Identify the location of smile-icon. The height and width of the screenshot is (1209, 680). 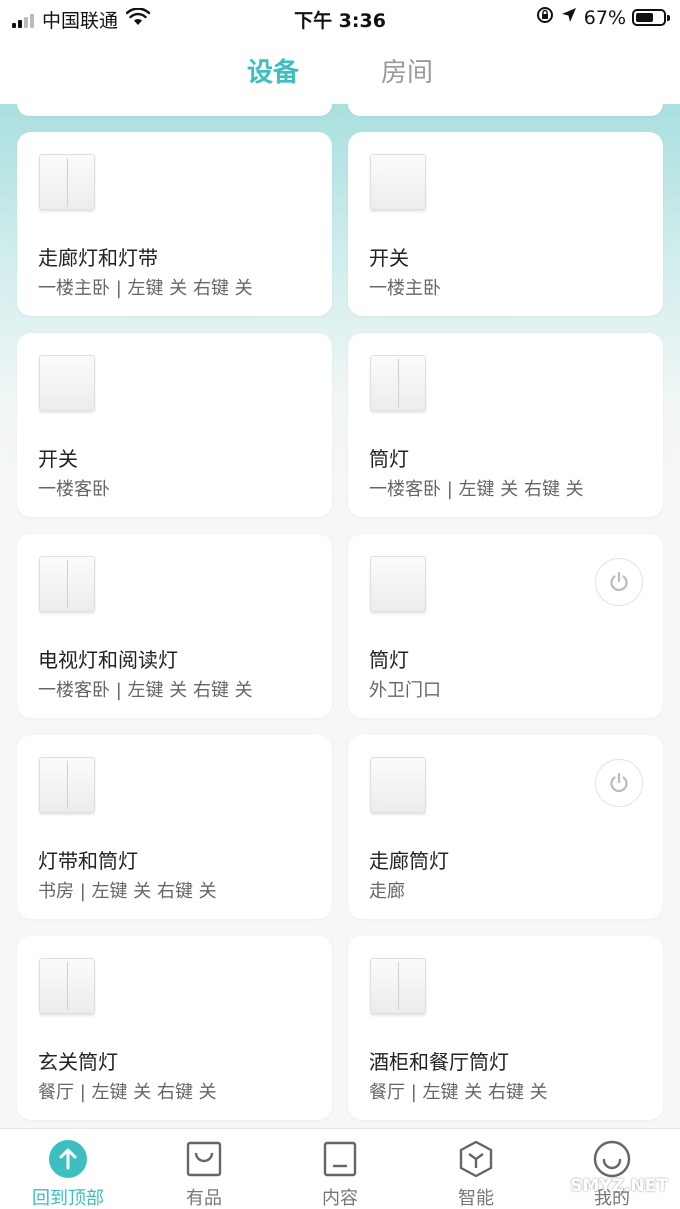
(612, 1159).